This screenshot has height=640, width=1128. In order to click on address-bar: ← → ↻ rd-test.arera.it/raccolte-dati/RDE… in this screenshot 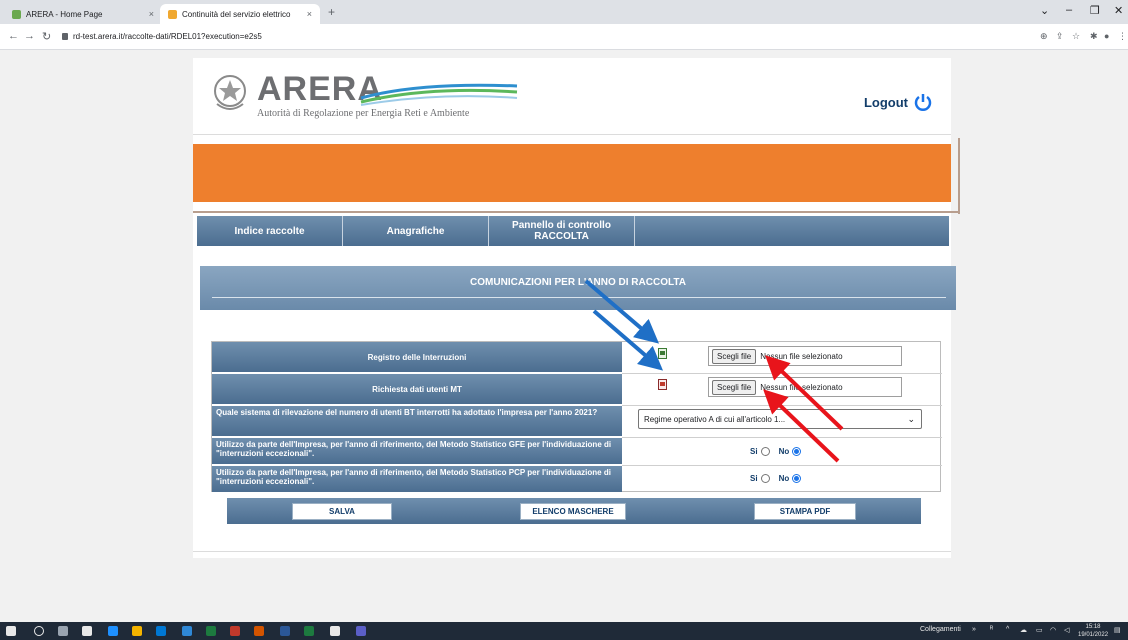, I will do `click(564, 37)`.